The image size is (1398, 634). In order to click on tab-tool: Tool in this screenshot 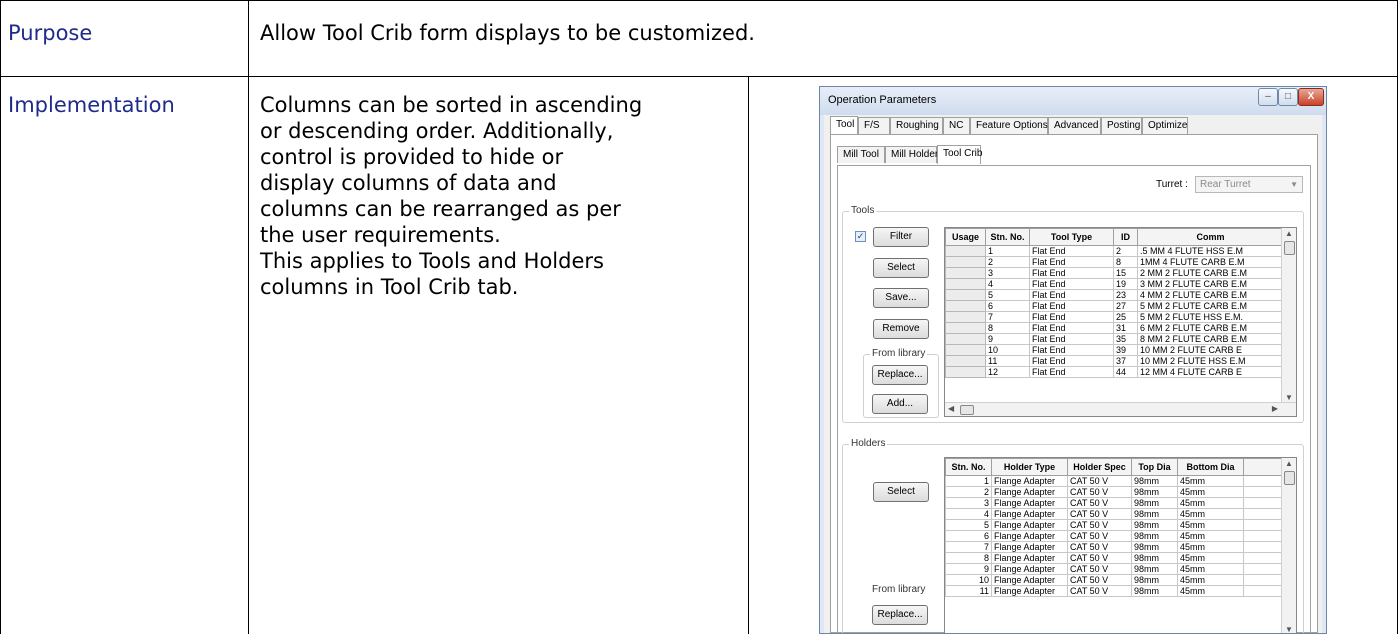, I will do `click(844, 125)`.